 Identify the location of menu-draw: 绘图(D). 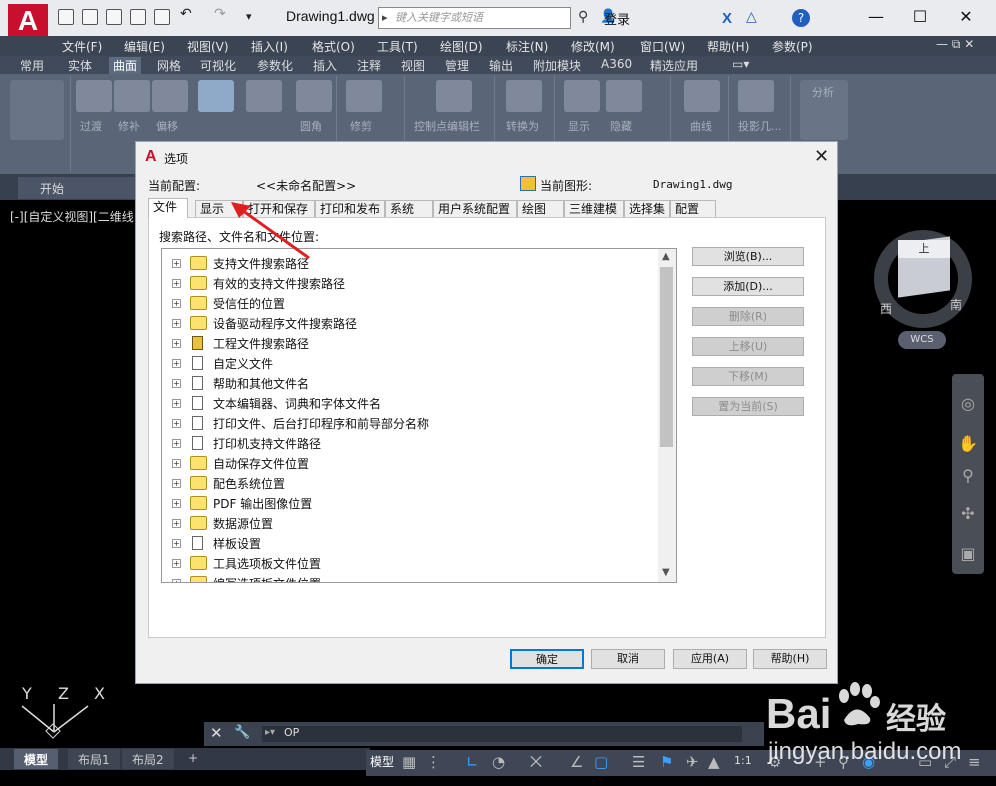
(461, 46).